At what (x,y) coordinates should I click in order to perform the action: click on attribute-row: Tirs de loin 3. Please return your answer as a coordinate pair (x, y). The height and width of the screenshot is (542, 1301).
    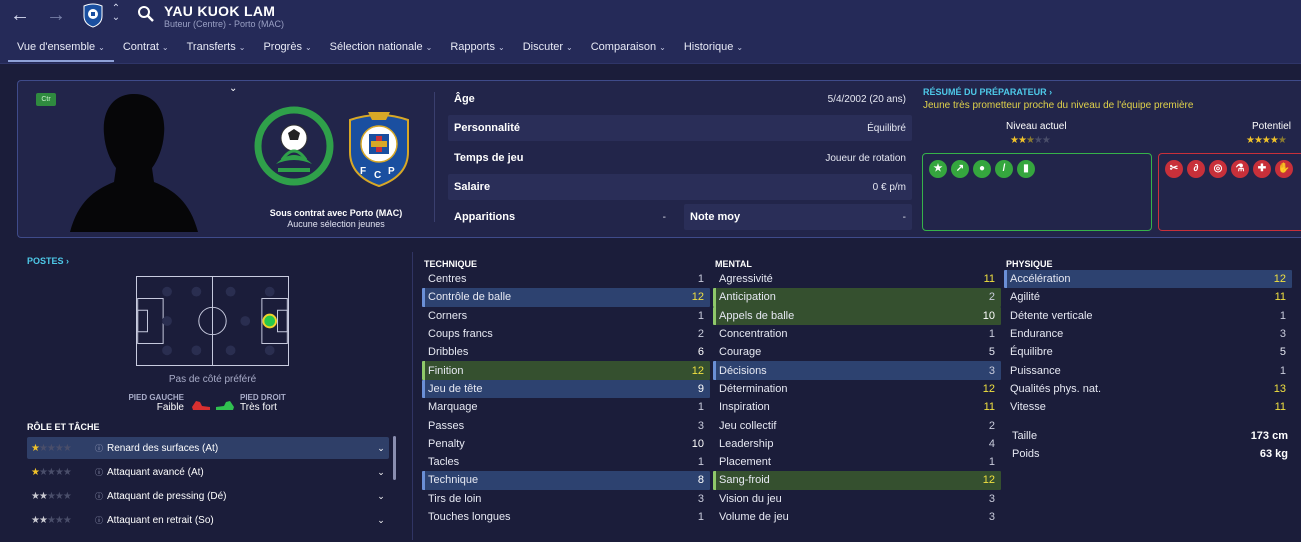
    Looking at the image, I should click on (566, 499).